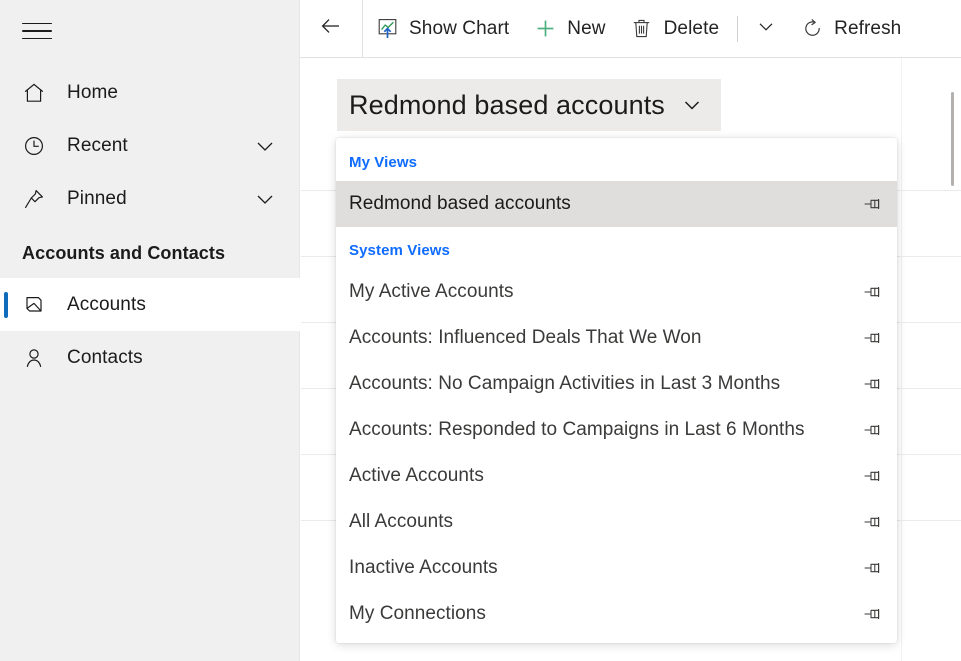 The height and width of the screenshot is (661, 961). Describe the element at coordinates (37, 146) in the screenshot. I see `clock-icon` at that location.